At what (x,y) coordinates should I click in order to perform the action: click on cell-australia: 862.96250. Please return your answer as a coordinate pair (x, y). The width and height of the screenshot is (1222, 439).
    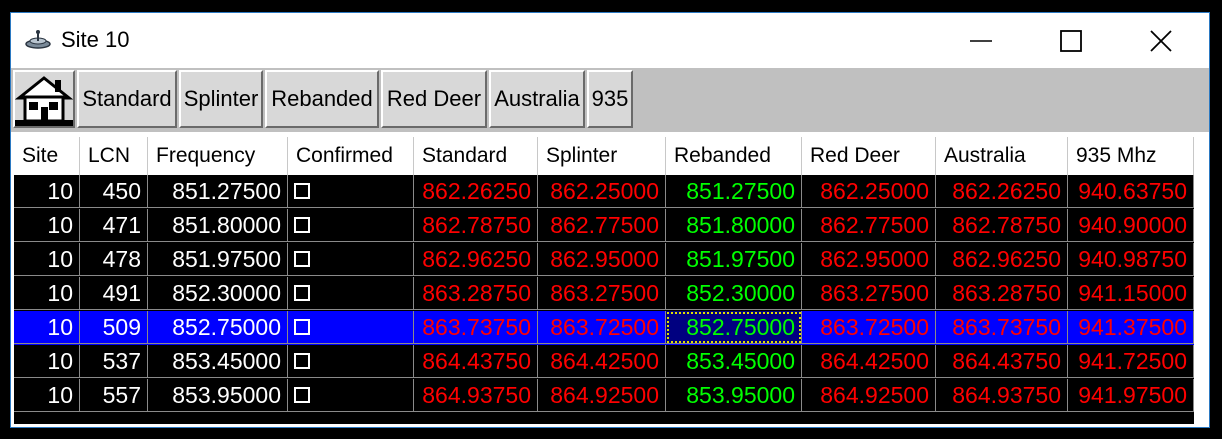
    Looking at the image, I should click on (1002, 259).